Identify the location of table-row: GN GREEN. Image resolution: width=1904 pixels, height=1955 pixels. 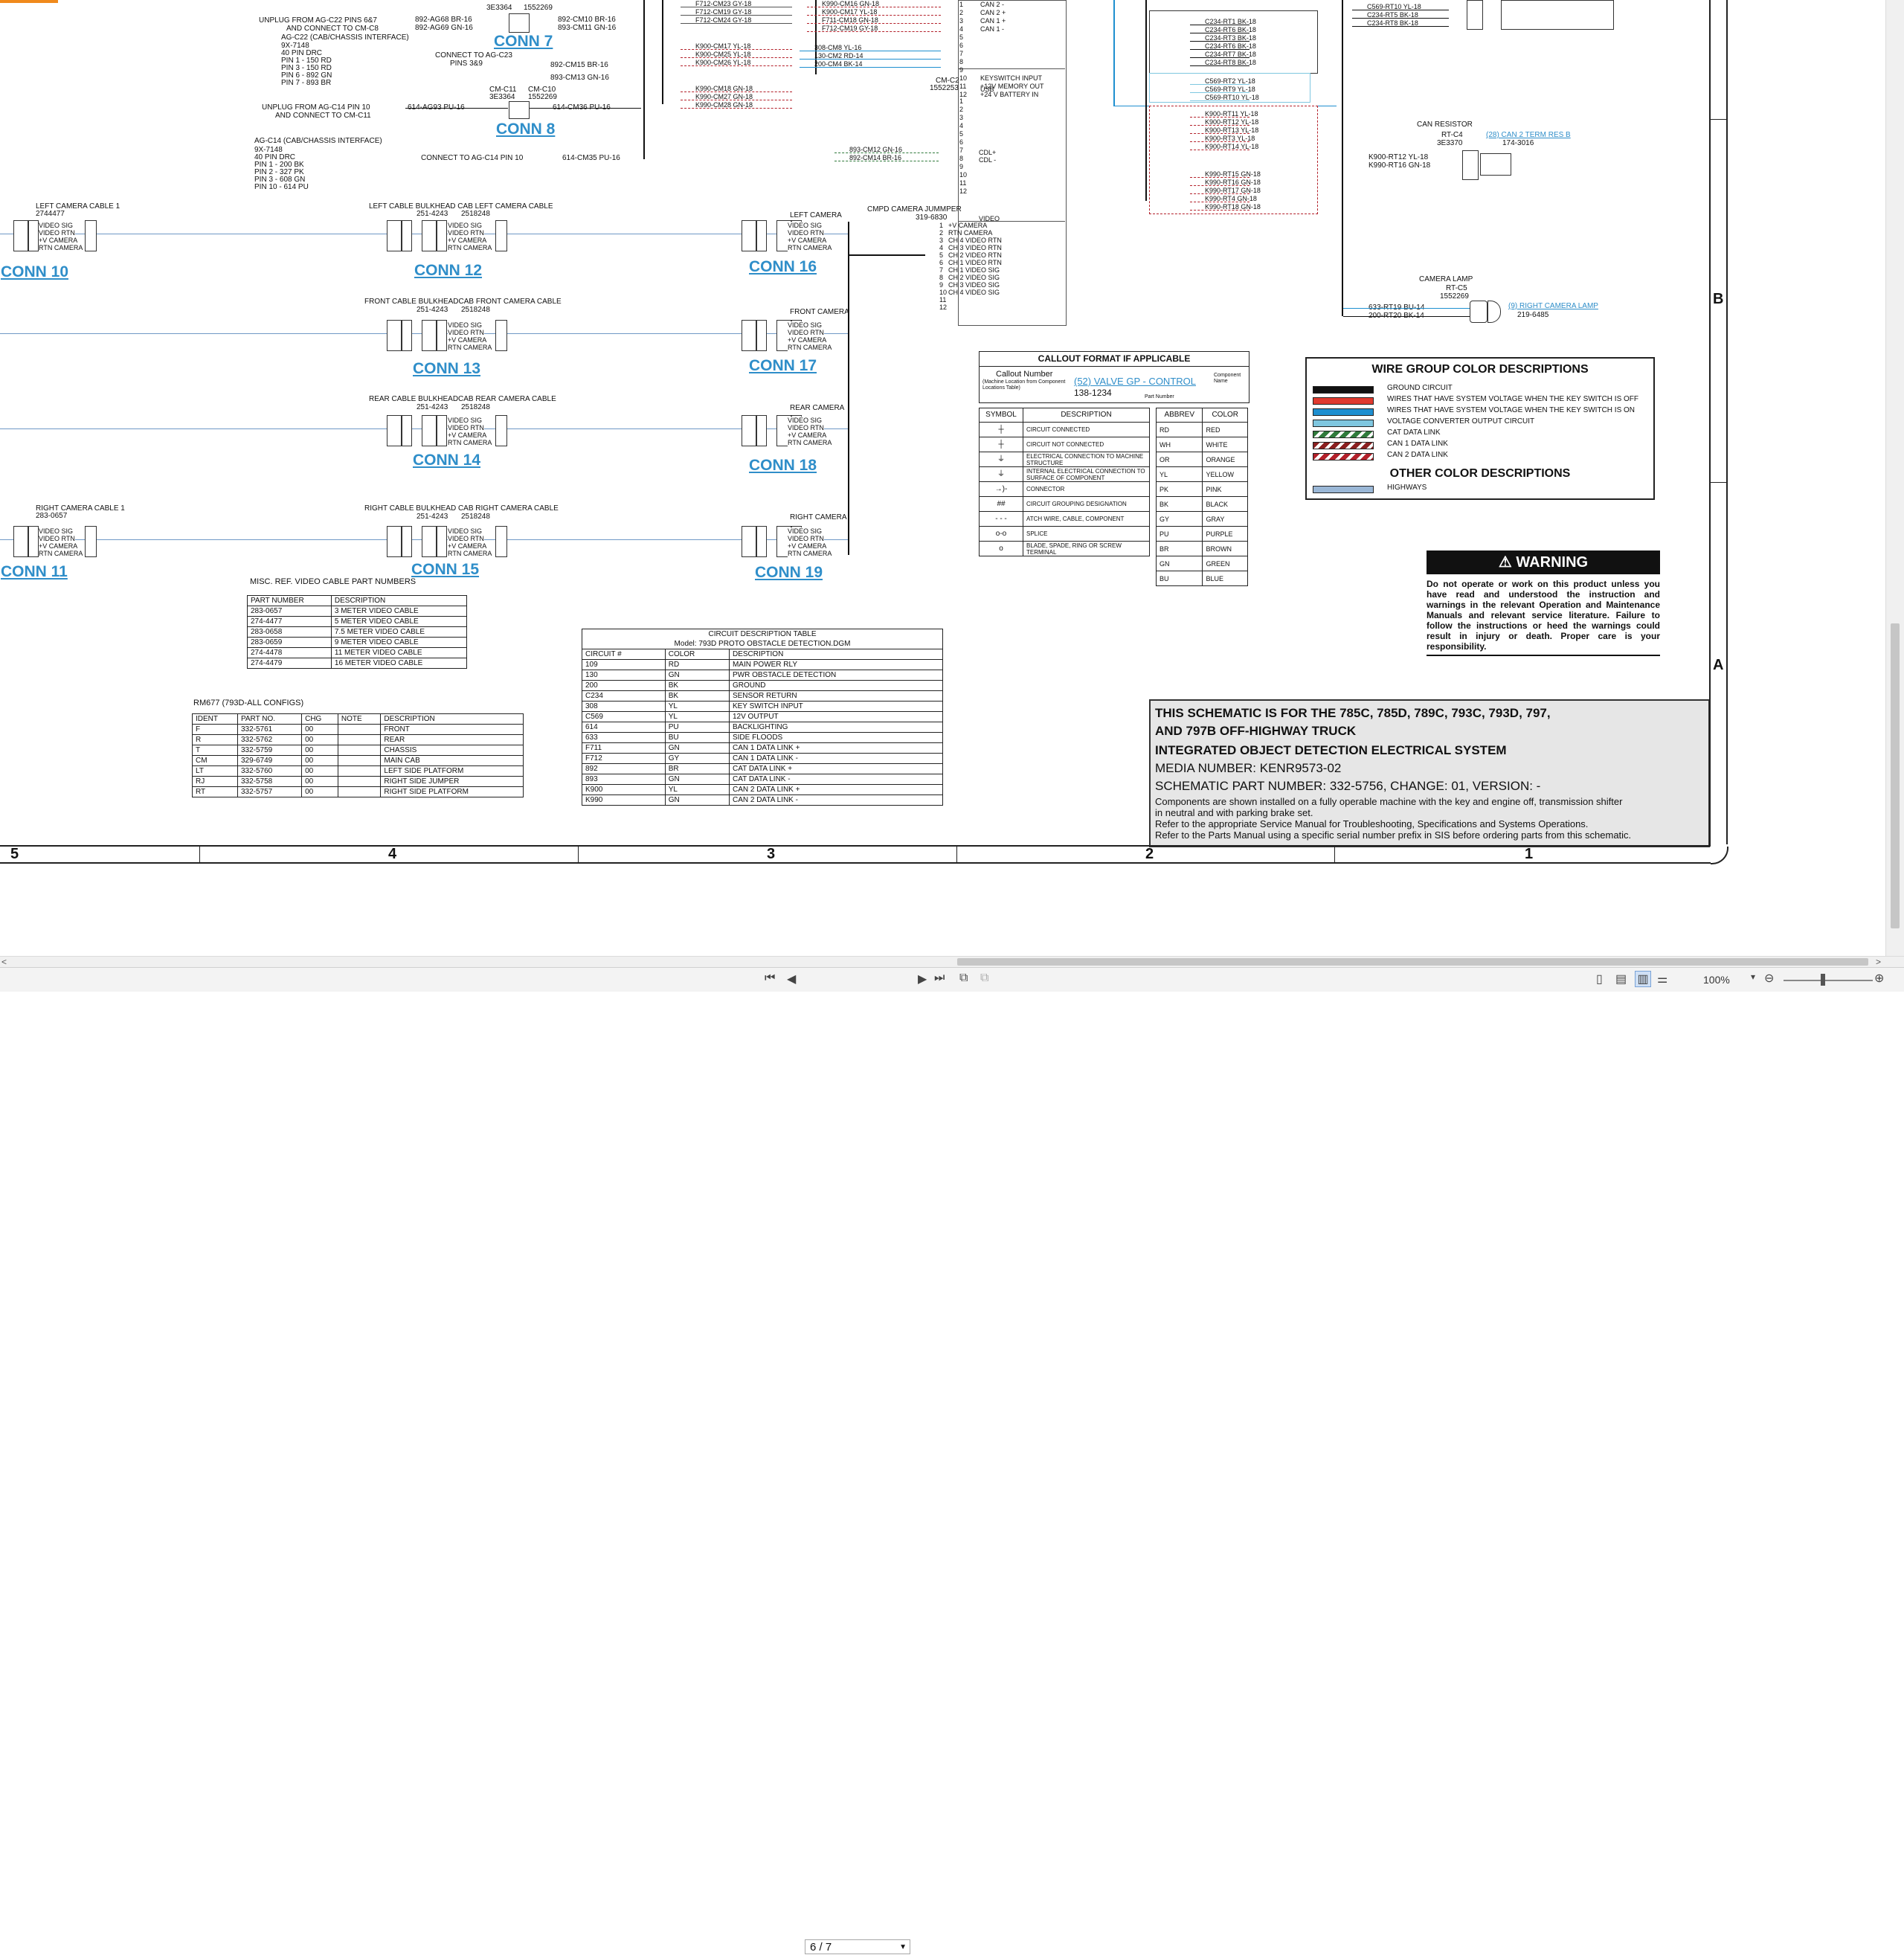
(1202, 563).